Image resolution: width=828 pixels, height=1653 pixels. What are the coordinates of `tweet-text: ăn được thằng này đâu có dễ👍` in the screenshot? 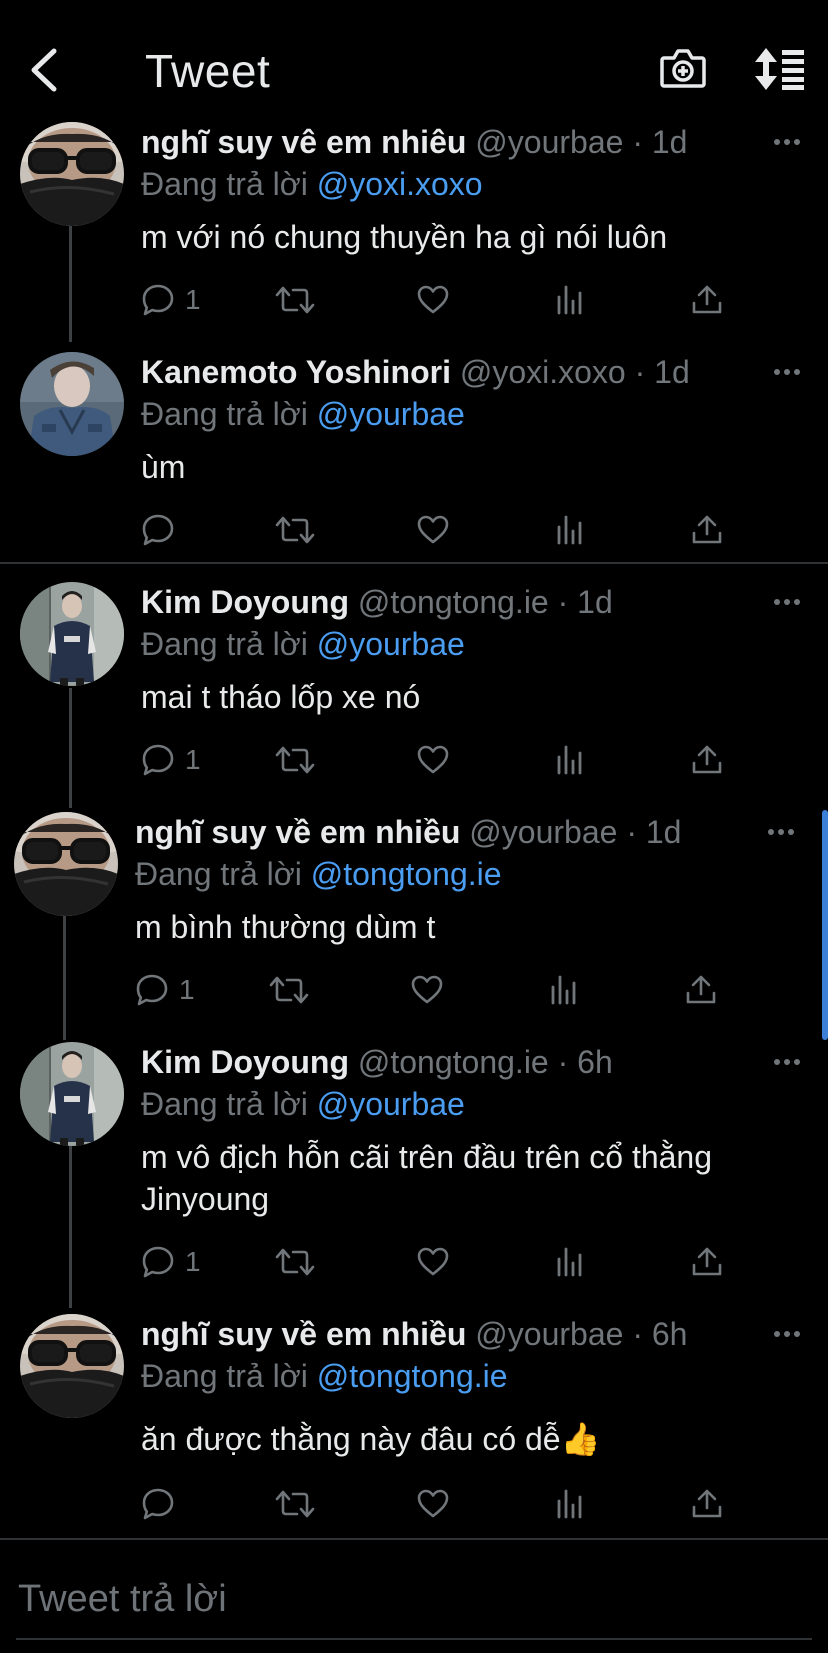 It's located at (371, 1439).